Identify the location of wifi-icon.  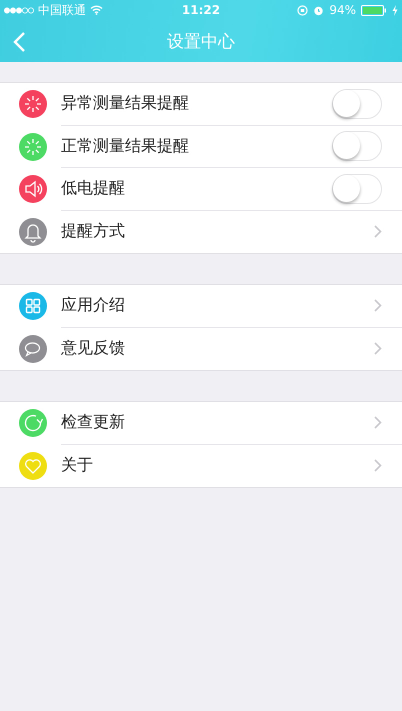
(96, 10).